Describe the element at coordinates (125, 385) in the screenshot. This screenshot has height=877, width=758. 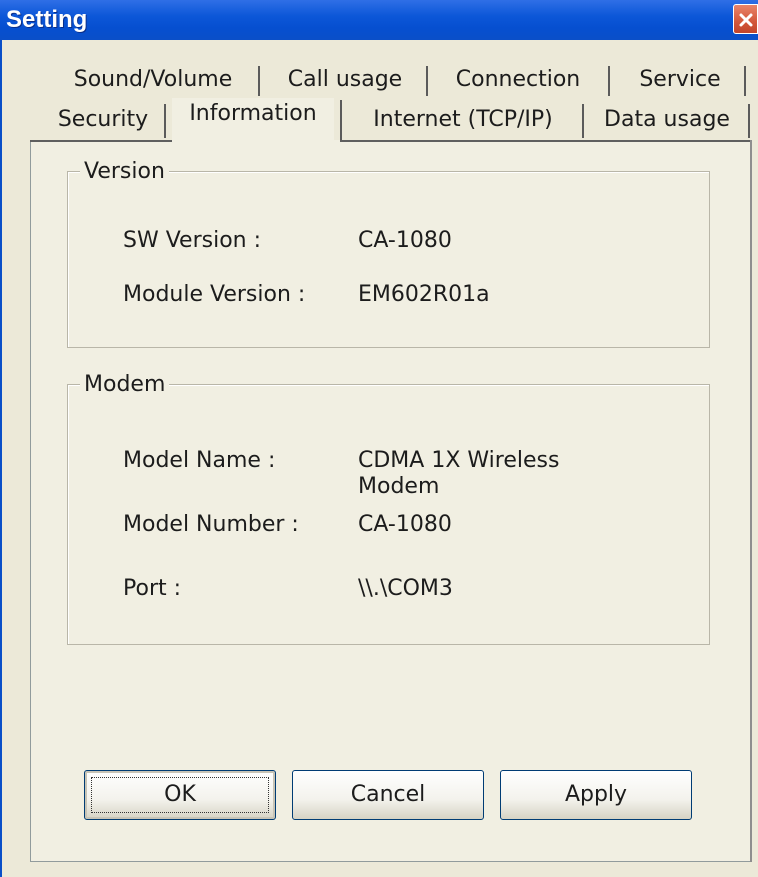
I see `modem-group-legend: Modem` at that location.